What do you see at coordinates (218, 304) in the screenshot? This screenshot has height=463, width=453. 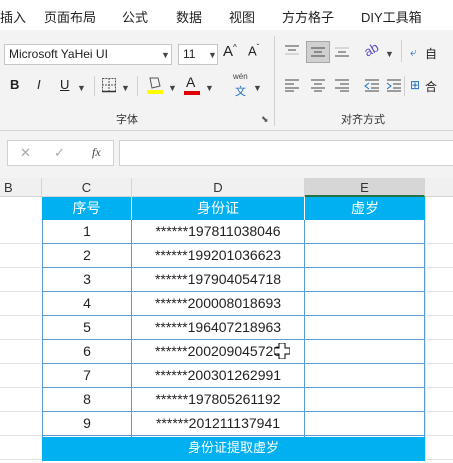 I see `row-id-cell: ******200008018693` at bounding box center [218, 304].